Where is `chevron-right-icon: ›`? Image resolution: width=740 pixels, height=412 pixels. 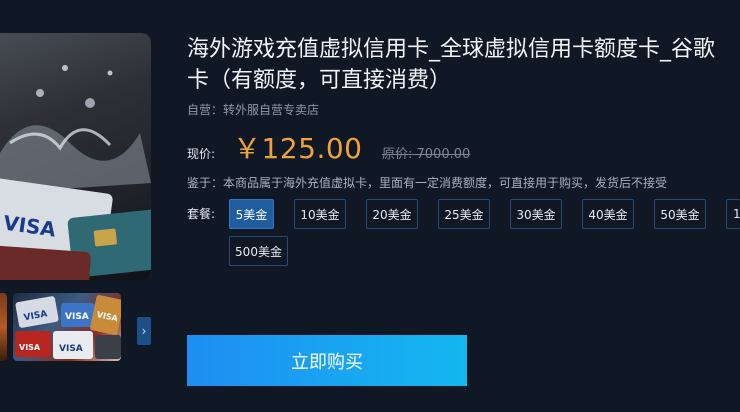
chevron-right-icon: › is located at coordinates (144, 331).